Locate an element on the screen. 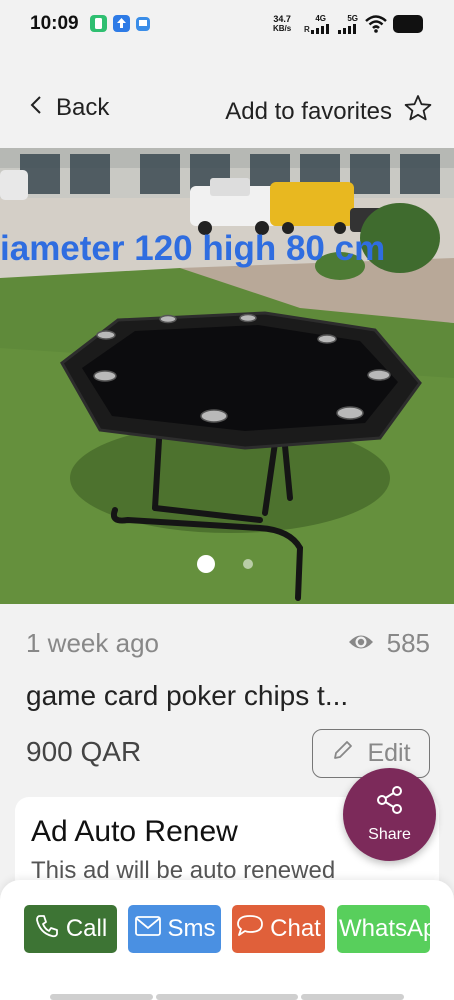 The image size is (454, 1000). view-count-value: 585 is located at coordinates (408, 643).